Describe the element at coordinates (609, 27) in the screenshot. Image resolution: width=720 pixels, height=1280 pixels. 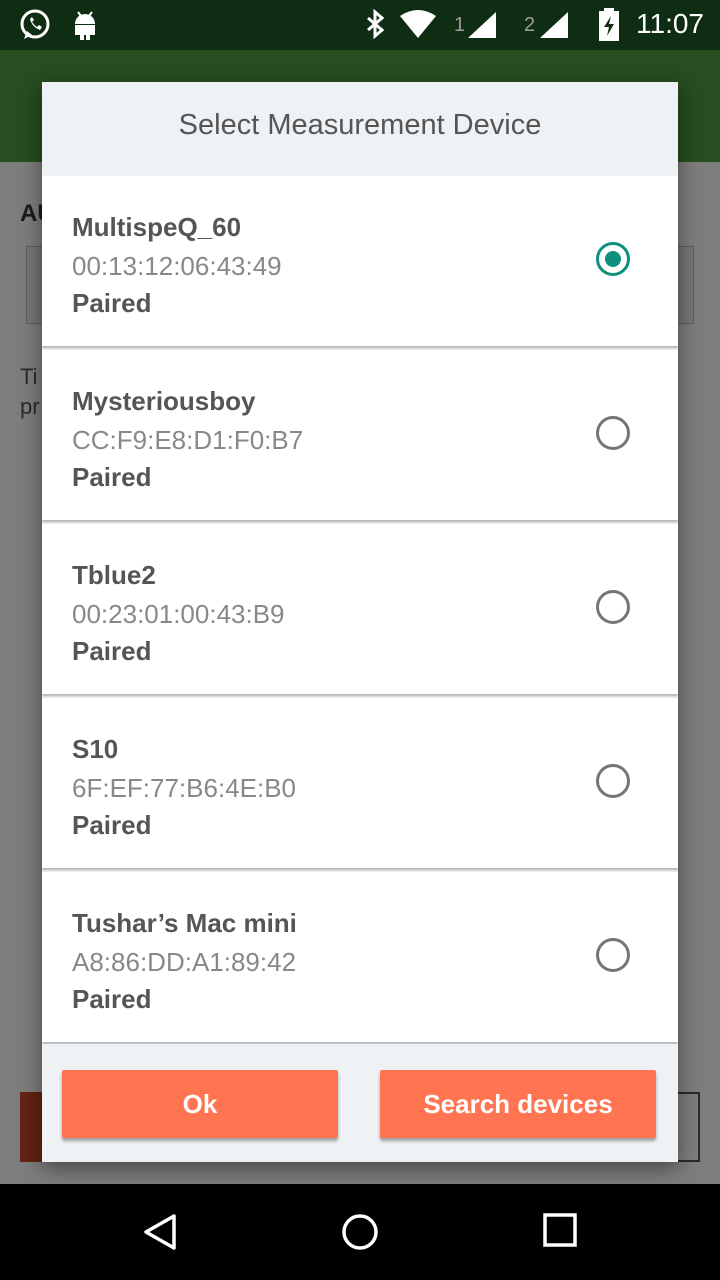
I see `battery-charging-icon` at that location.